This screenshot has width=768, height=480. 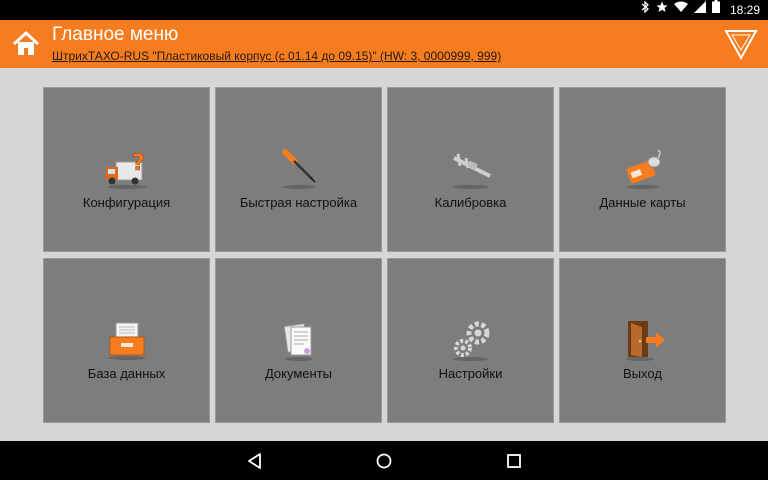 I want to click on truck-question-icon: ?, so click(x=127, y=170).